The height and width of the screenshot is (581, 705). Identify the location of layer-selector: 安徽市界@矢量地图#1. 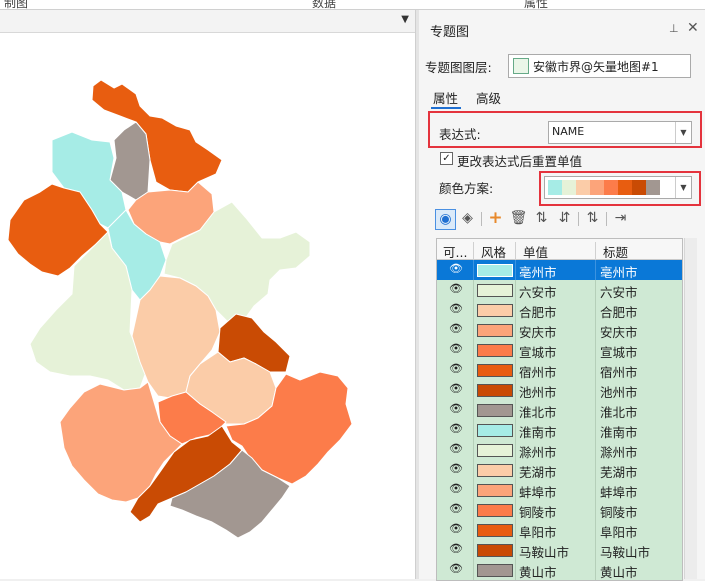
(599, 66).